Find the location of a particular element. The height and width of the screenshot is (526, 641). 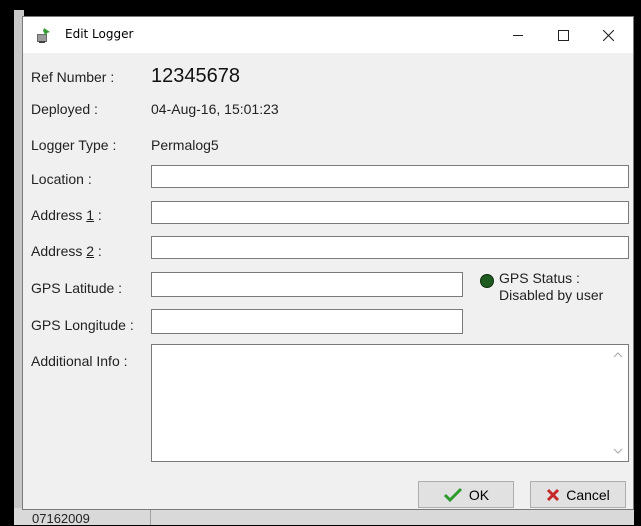

close-icon is located at coordinates (608, 35).